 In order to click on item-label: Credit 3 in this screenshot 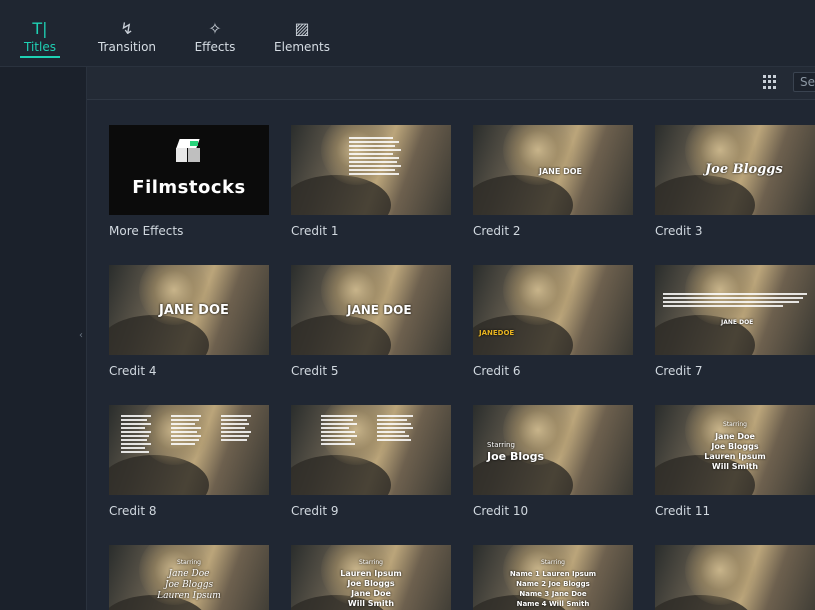, I will do `click(679, 231)`.